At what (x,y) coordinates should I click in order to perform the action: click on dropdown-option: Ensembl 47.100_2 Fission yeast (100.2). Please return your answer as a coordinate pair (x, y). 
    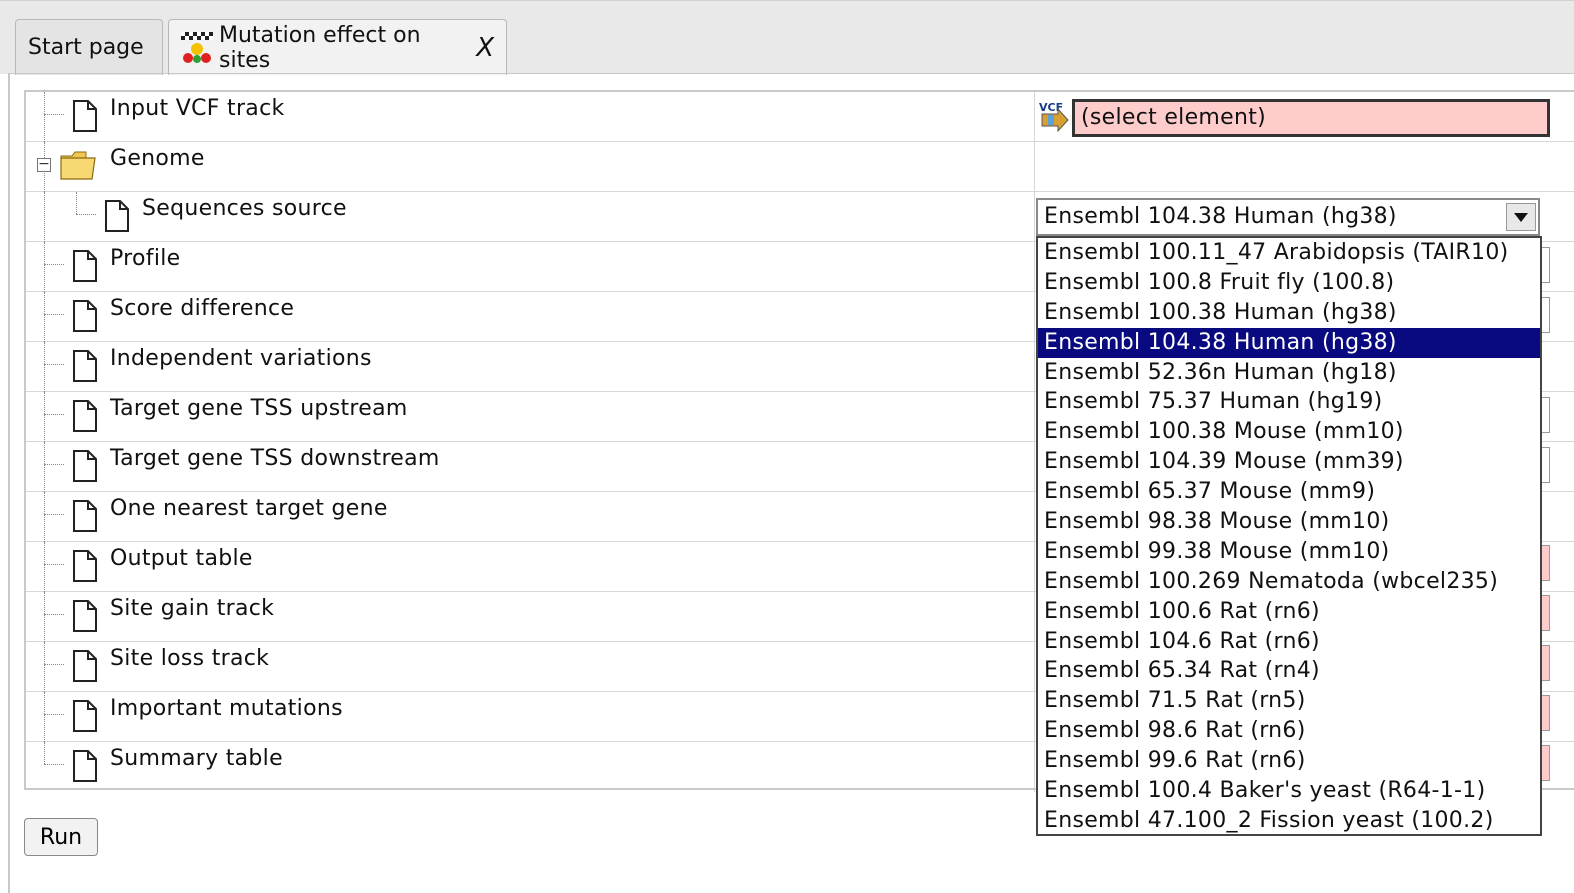
    Looking at the image, I should click on (1289, 821).